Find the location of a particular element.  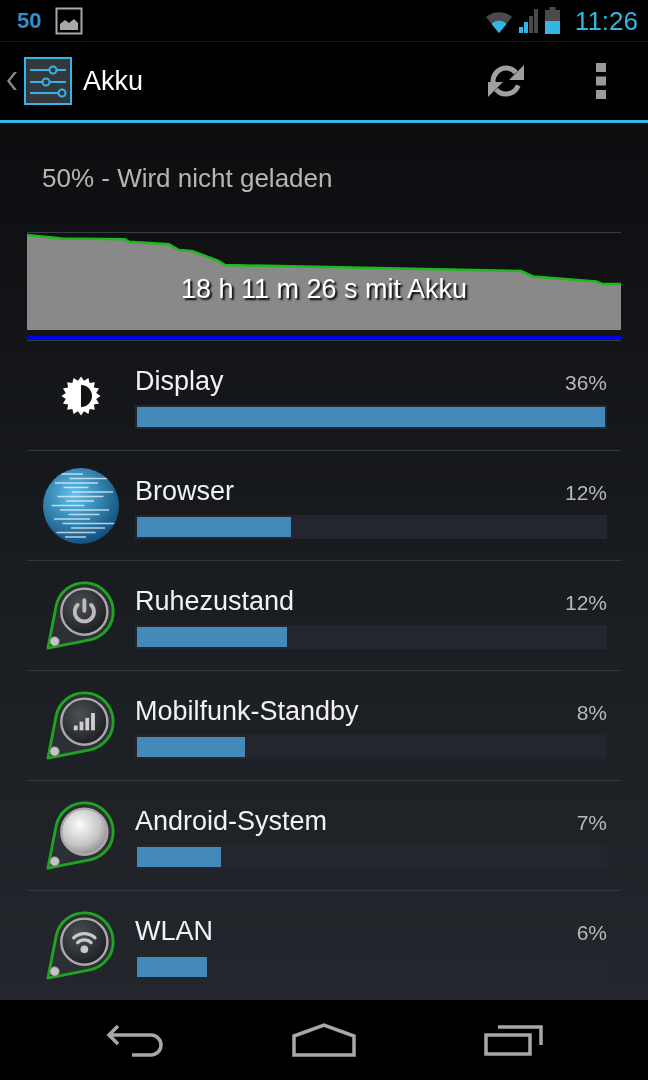

usage-name: Display is located at coordinates (179, 381).